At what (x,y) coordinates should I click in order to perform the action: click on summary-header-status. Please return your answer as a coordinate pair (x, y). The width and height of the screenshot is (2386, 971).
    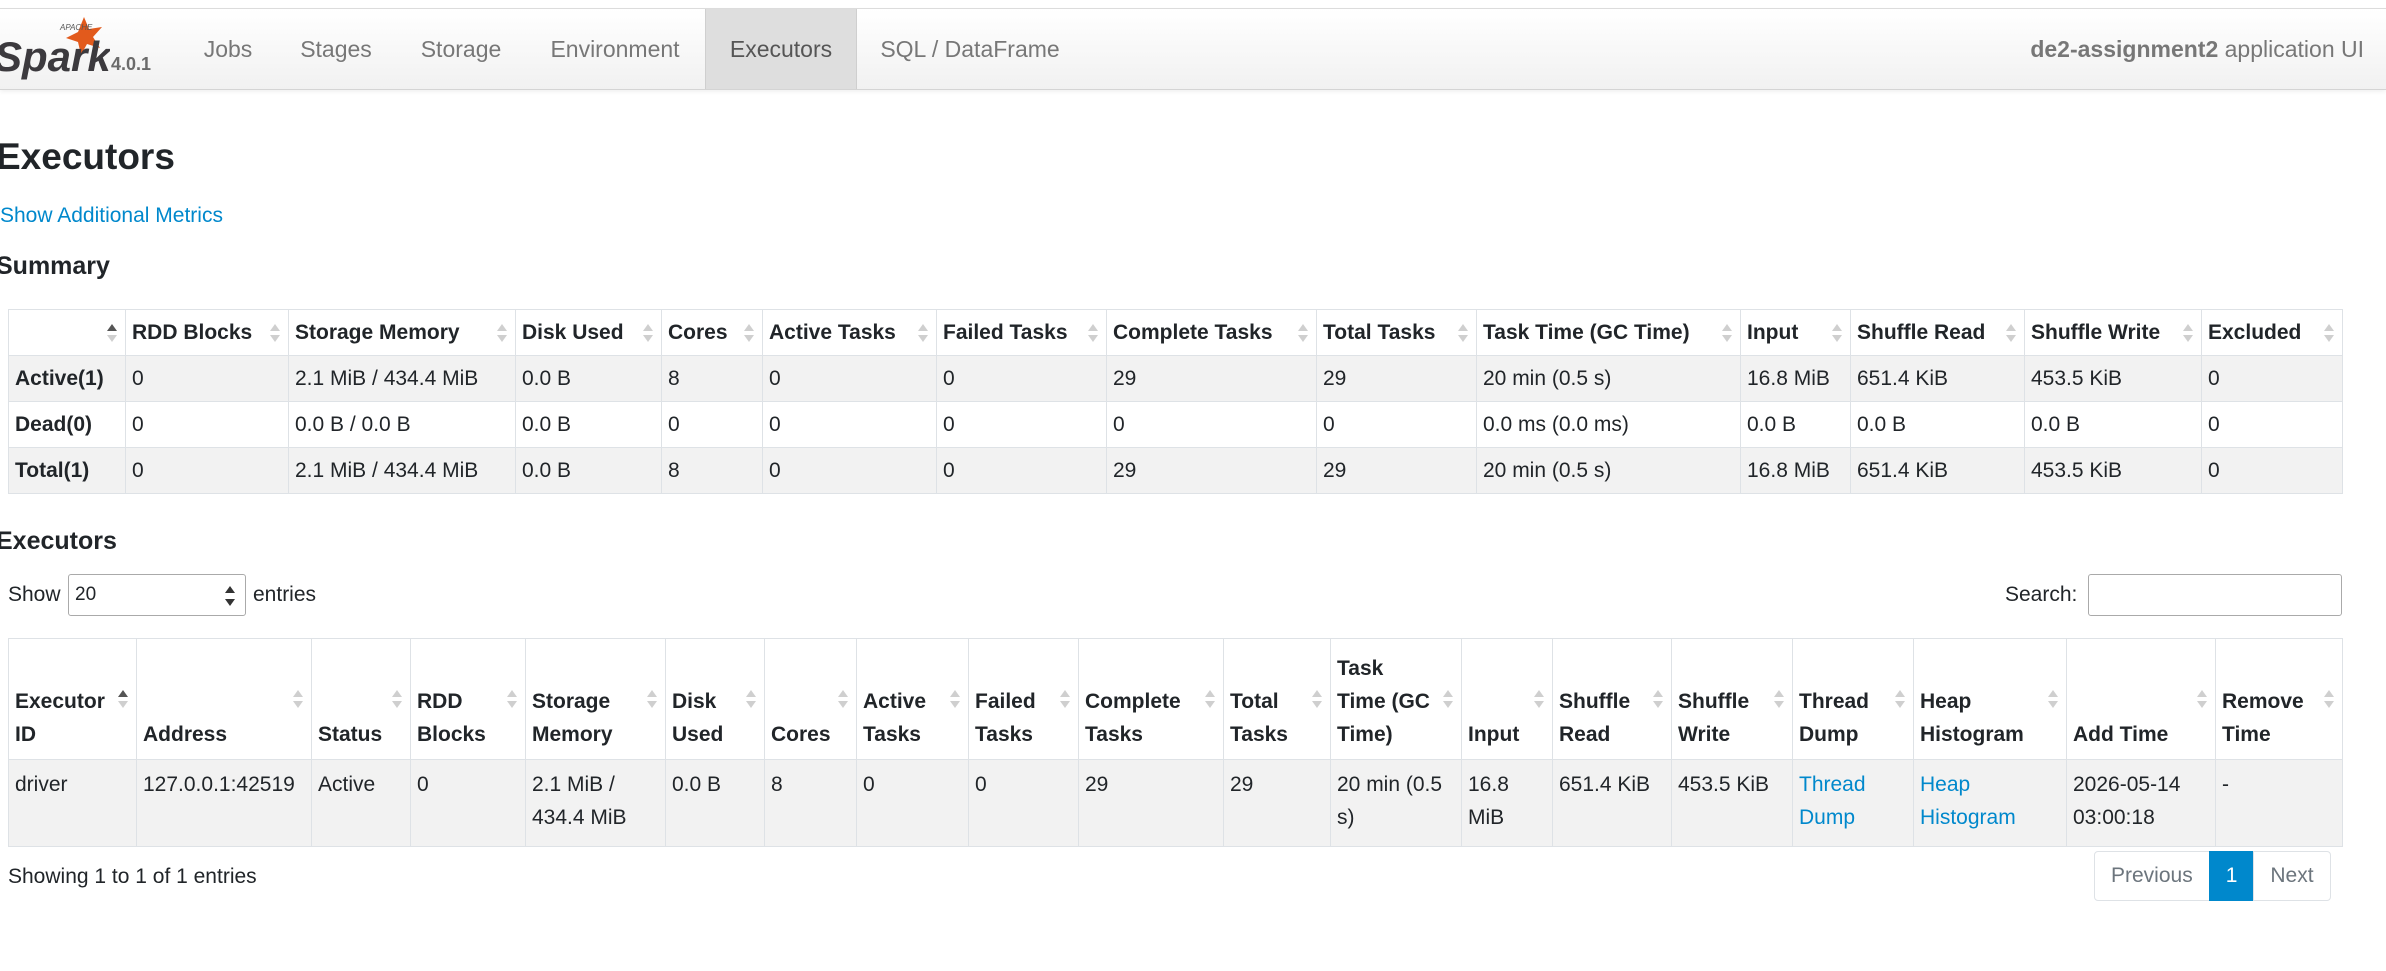
    Looking at the image, I should click on (67, 332).